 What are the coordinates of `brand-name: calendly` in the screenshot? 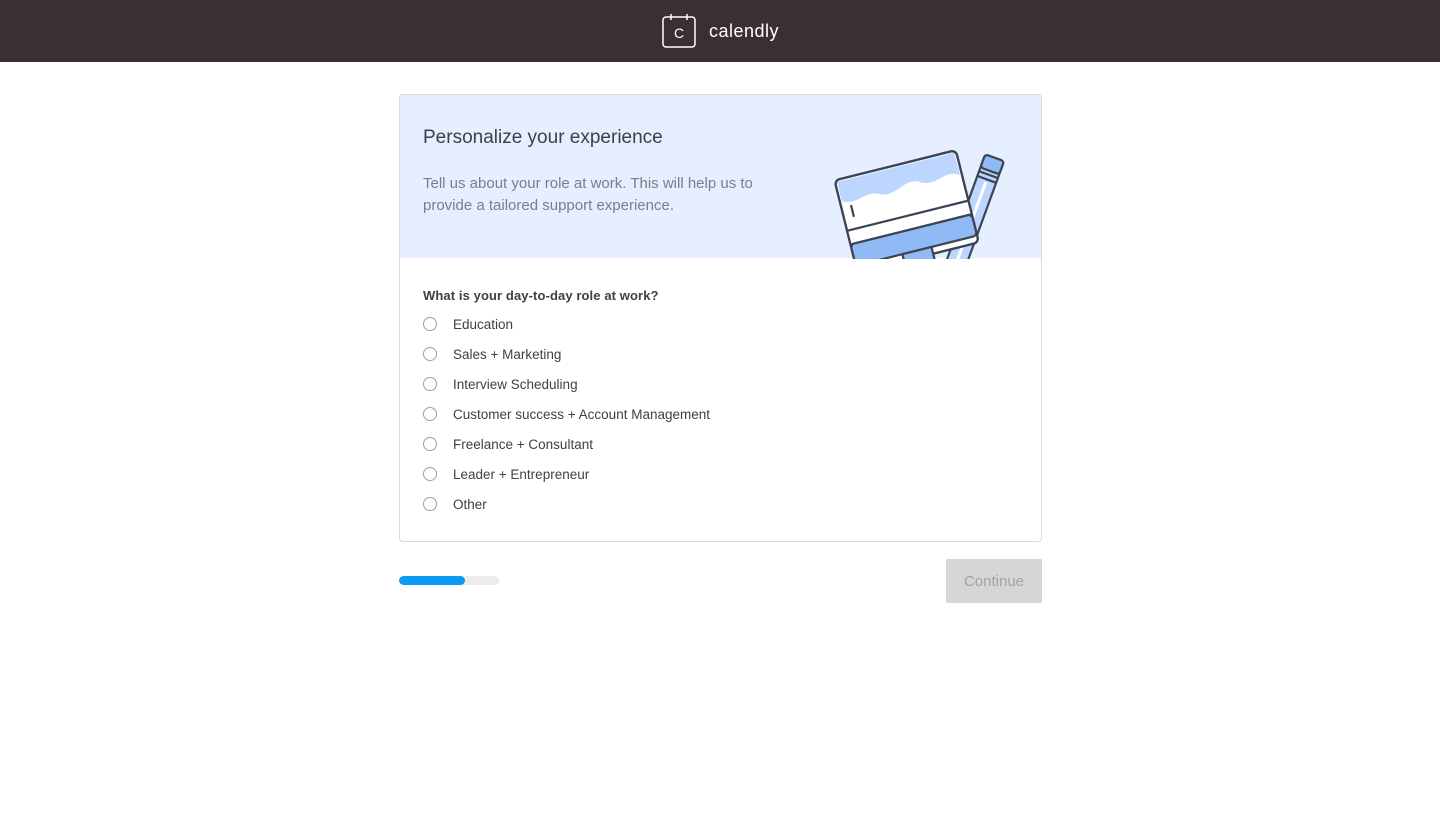 It's located at (744, 30).